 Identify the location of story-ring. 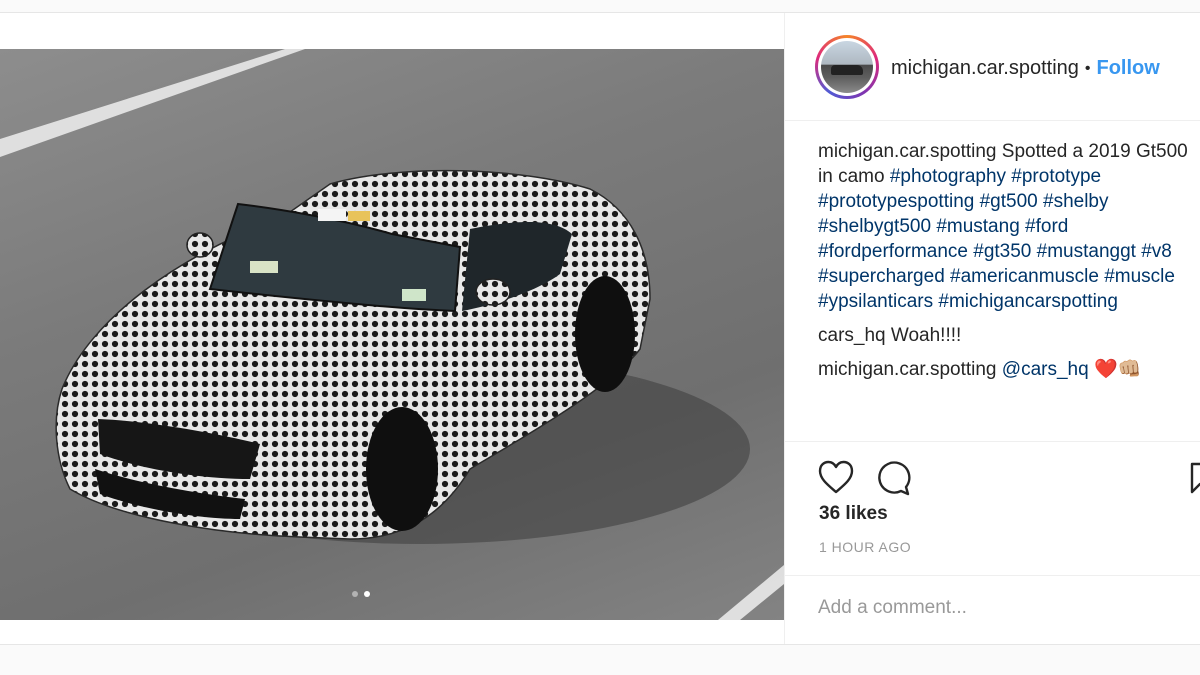
(847, 67).